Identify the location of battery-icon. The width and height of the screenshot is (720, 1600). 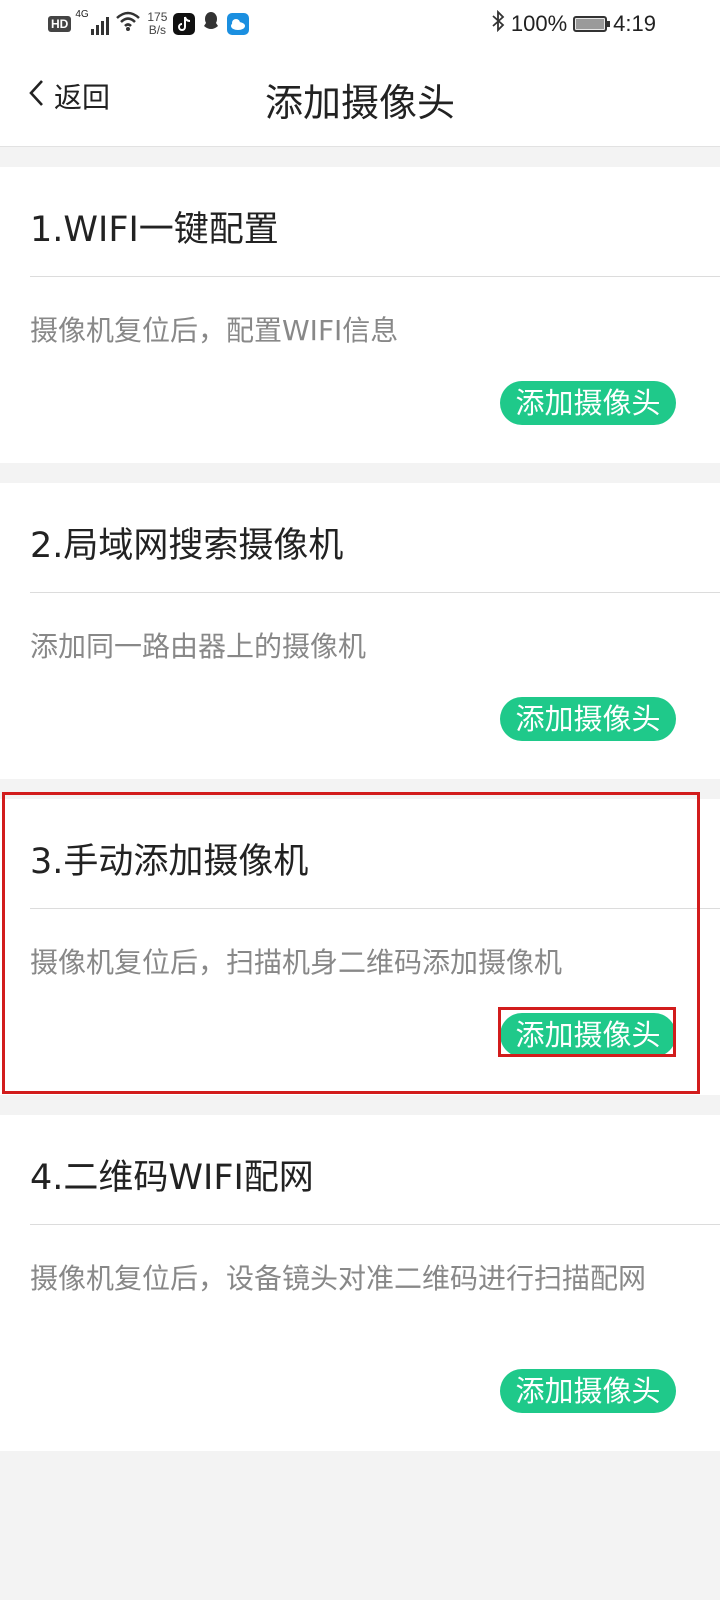
(592, 24).